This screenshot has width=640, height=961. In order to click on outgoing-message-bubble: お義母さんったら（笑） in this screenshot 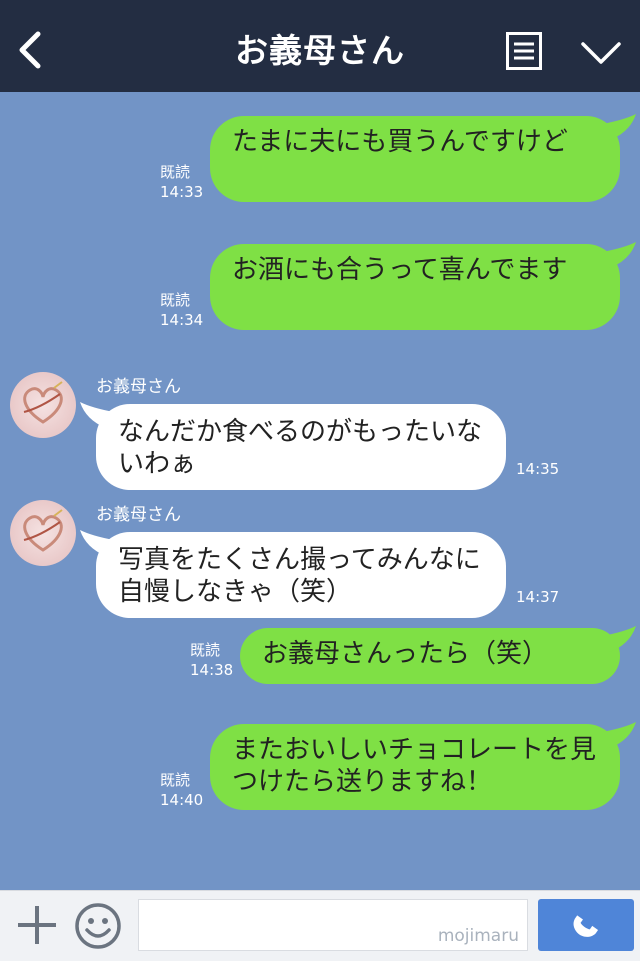, I will do `click(438, 655)`.